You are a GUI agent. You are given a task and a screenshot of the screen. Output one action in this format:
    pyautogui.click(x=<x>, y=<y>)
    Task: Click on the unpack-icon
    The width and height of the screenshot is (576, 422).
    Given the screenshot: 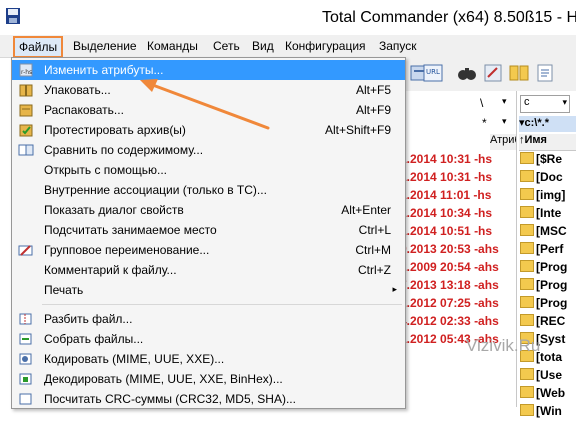 What is the action you would take?
    pyautogui.click(x=26, y=110)
    